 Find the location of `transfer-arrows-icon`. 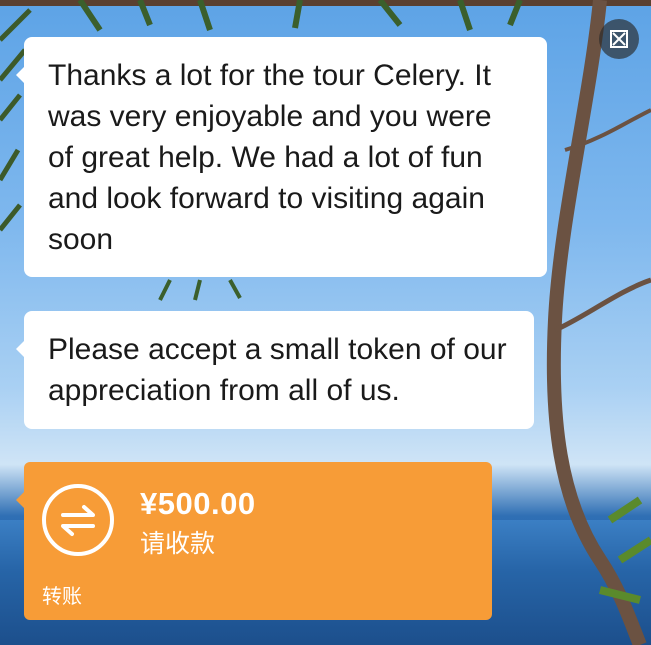

transfer-arrows-icon is located at coordinates (78, 520).